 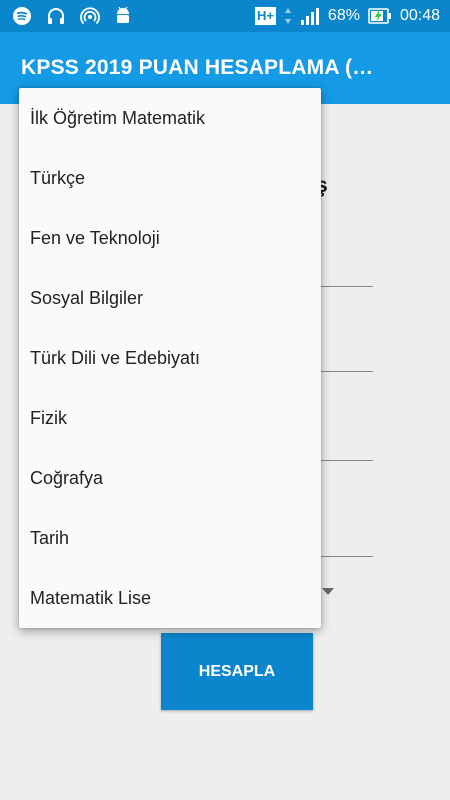 I want to click on dropdown-item-turk-dili-ve-edebiyati: Türk Dili ve Edebiyatı, so click(x=170, y=358).